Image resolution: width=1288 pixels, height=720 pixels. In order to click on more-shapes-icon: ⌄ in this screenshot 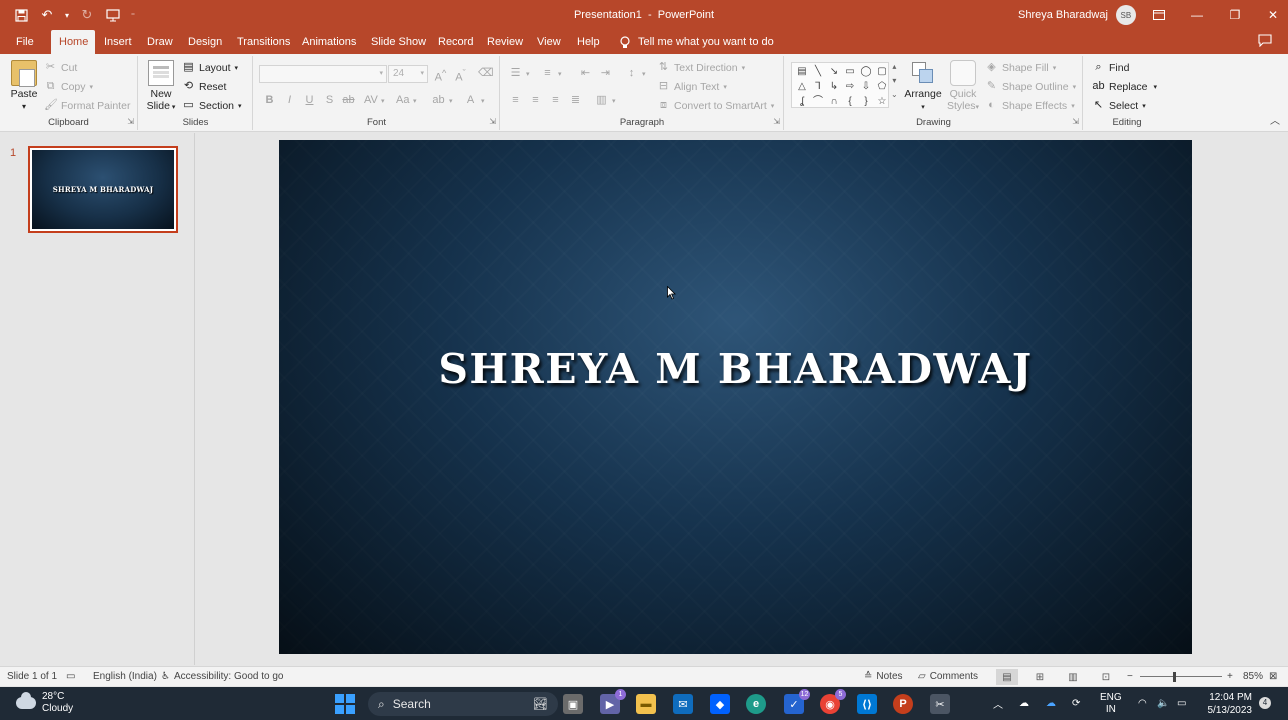, I will do `click(894, 94)`.